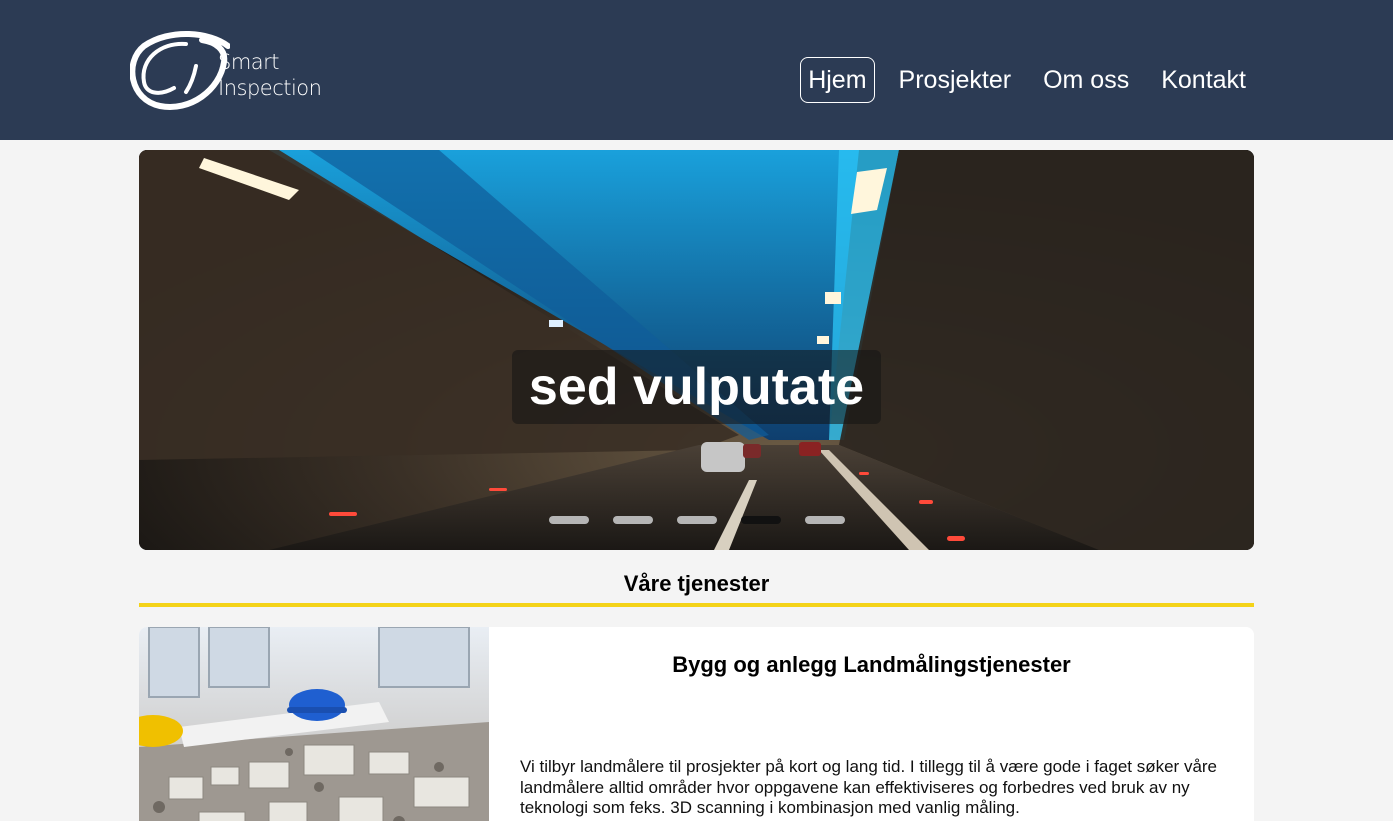 The width and height of the screenshot is (1393, 821). Describe the element at coordinates (696, 387) in the screenshot. I see `hero-caption: sed vulputate` at that location.